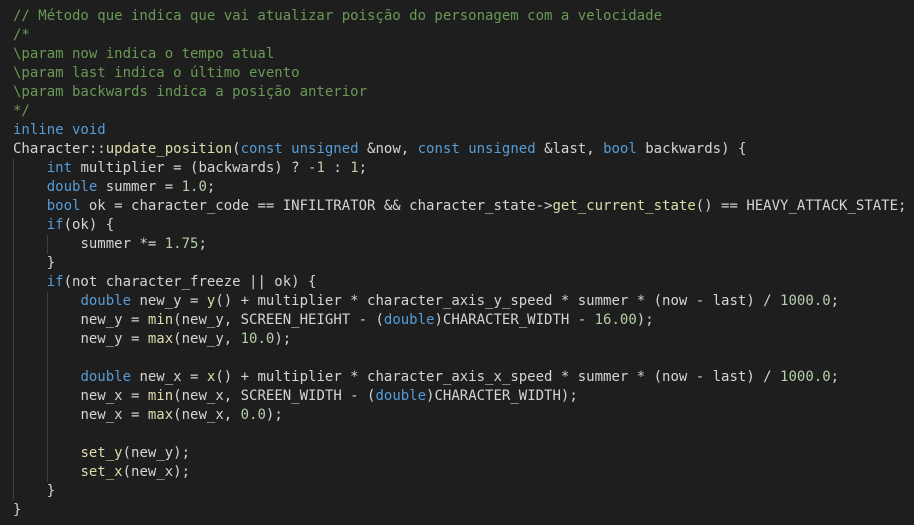  Describe the element at coordinates (190, 282) in the screenshot. I see `code-token-default: (not character_freeze || ok) {` at that location.